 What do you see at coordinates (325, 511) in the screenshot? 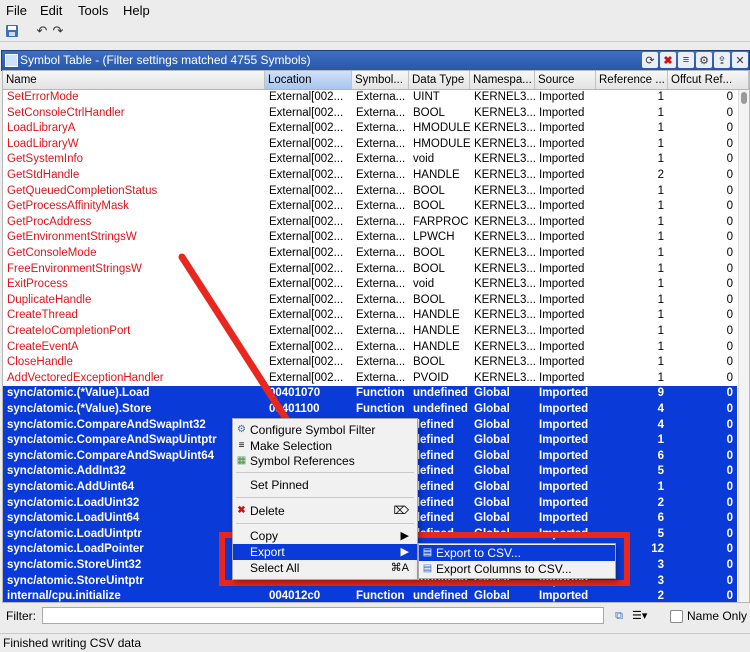
I see `menu-item-delete: ✖ Delete ⌦` at bounding box center [325, 511].